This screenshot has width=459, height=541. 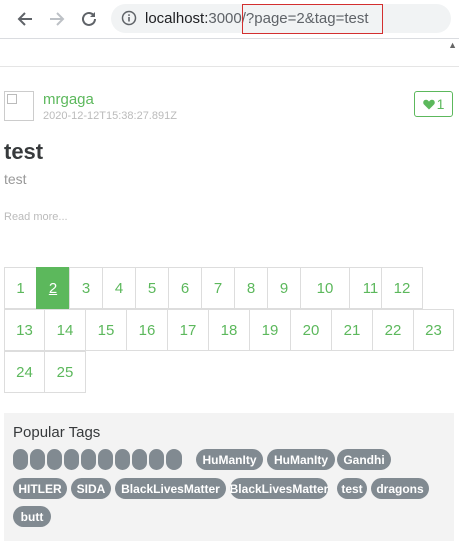 I want to click on url-text: localhost:3000/?page=2&tag=test, so click(x=257, y=18).